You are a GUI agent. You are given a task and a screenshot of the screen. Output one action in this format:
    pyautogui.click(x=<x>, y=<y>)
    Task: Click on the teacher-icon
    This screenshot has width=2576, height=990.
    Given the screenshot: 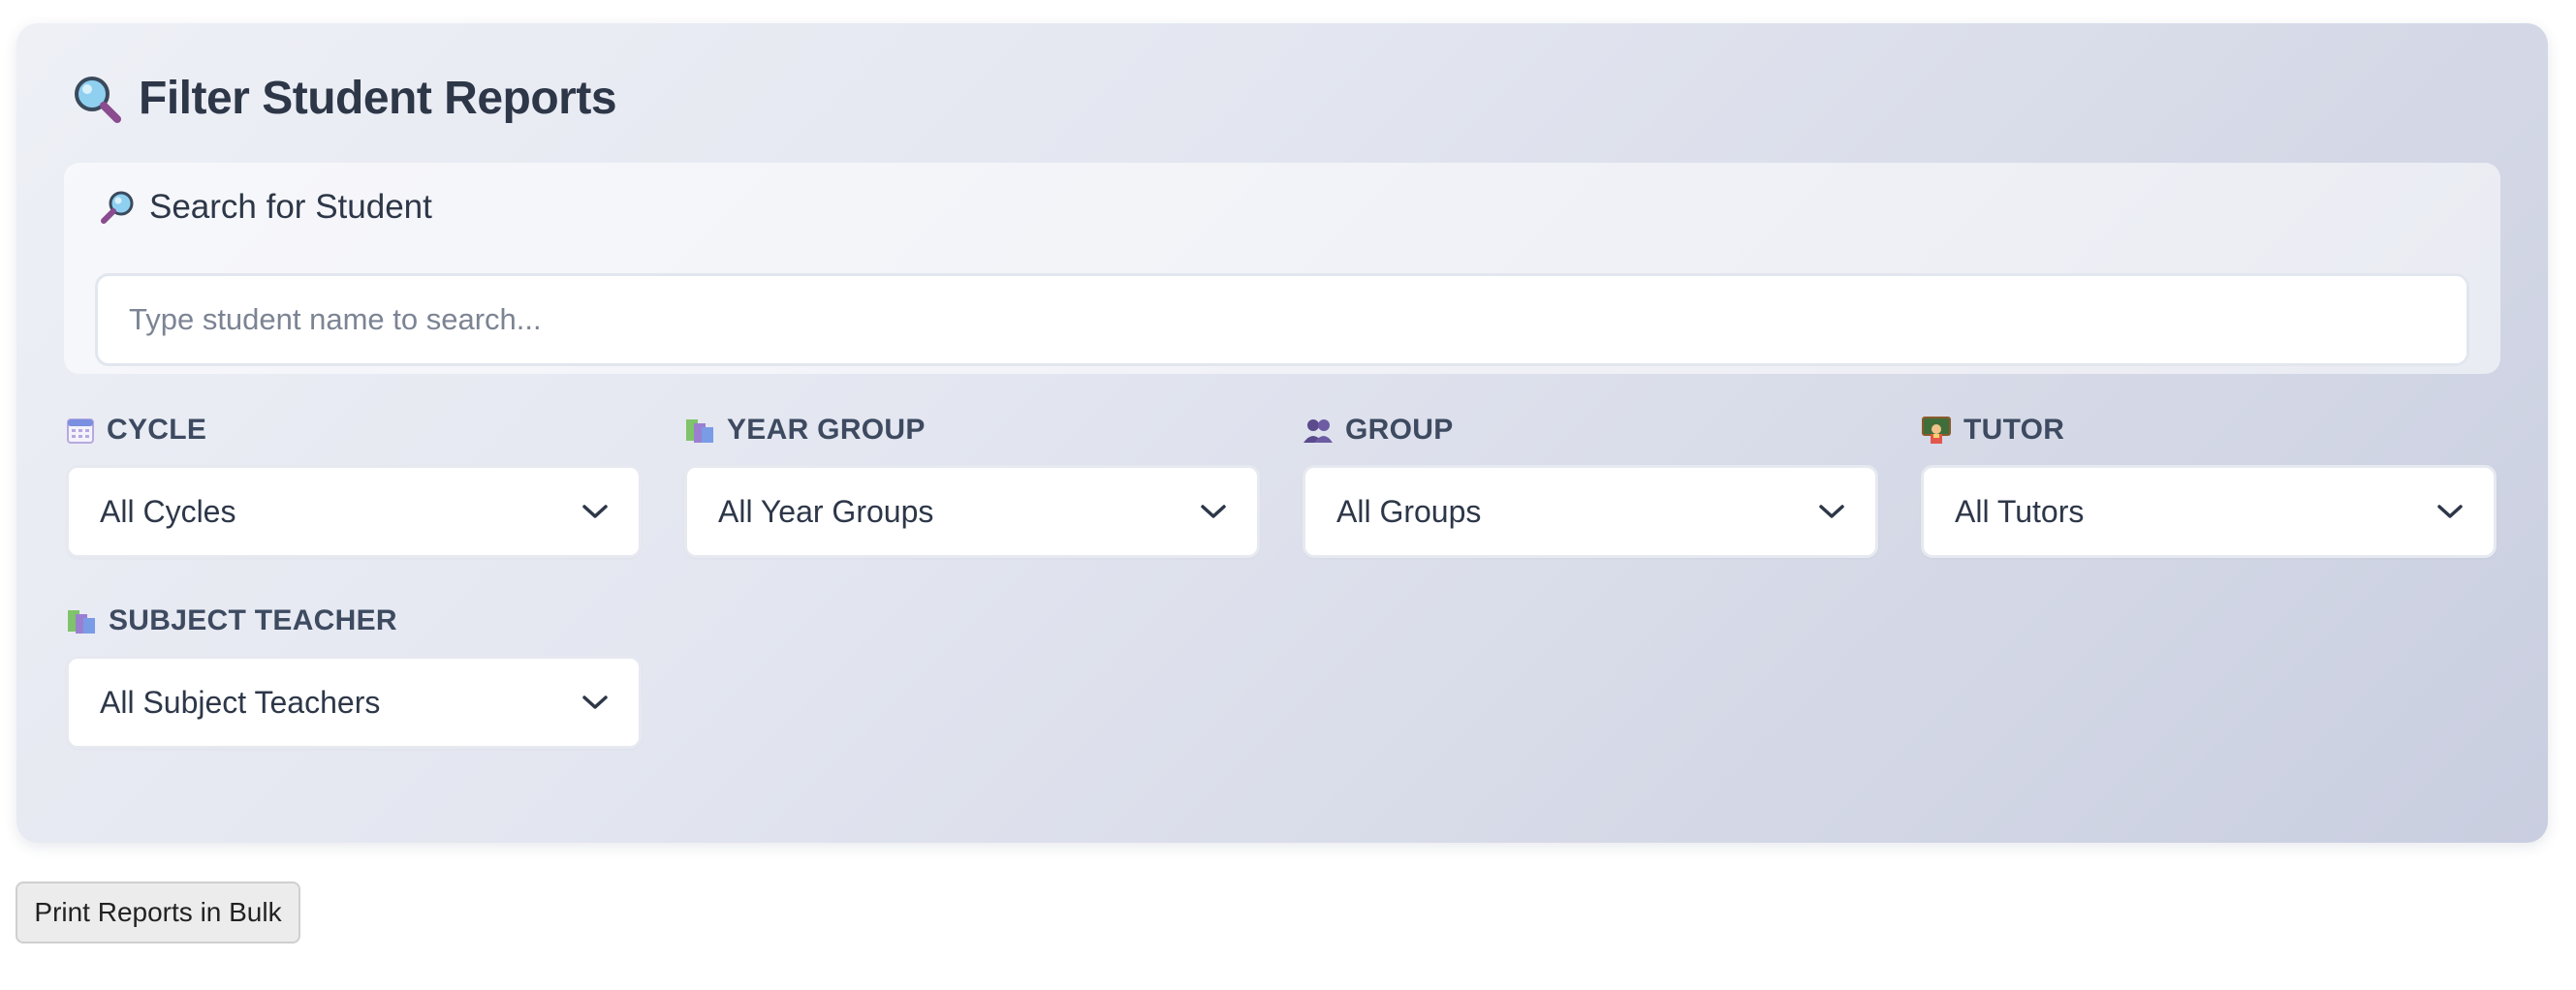 What is the action you would take?
    pyautogui.click(x=1936, y=430)
    